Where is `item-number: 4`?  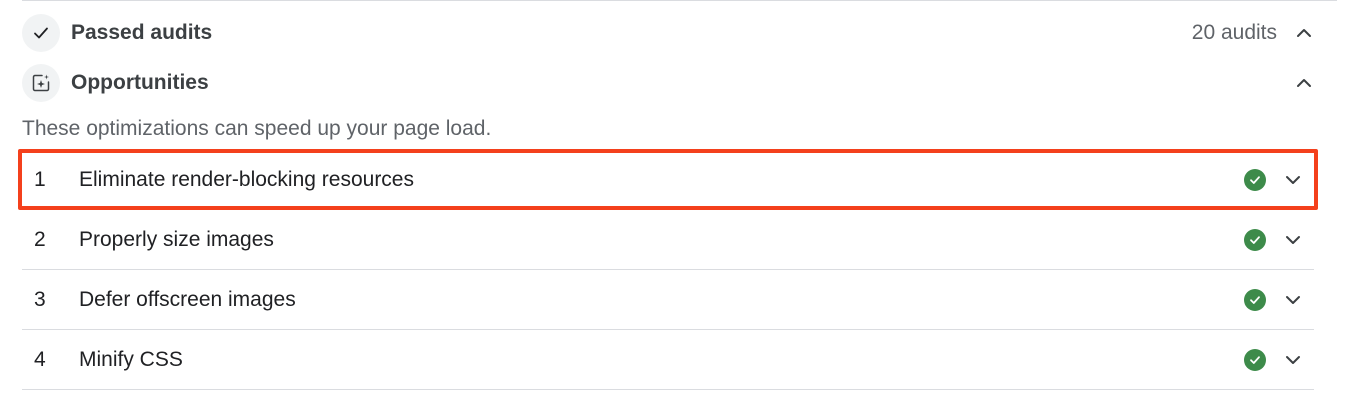 item-number: 4 is located at coordinates (40, 359).